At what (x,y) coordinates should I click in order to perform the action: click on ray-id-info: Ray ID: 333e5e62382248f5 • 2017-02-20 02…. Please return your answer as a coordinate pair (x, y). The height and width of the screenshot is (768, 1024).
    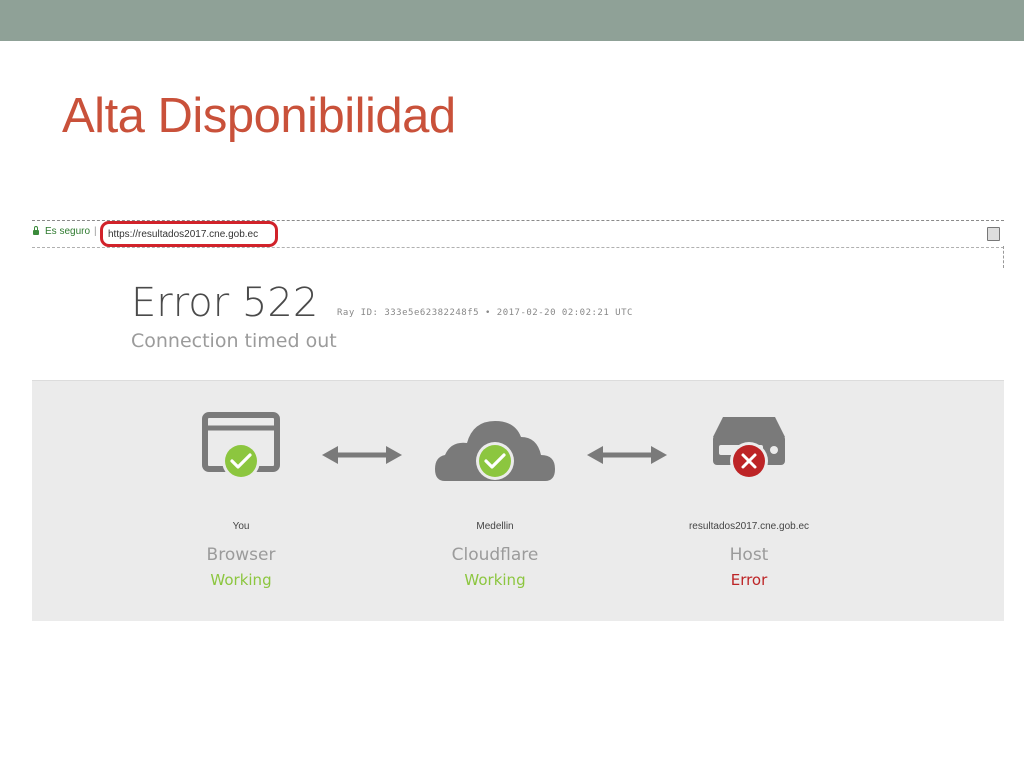
    Looking at the image, I should click on (485, 313).